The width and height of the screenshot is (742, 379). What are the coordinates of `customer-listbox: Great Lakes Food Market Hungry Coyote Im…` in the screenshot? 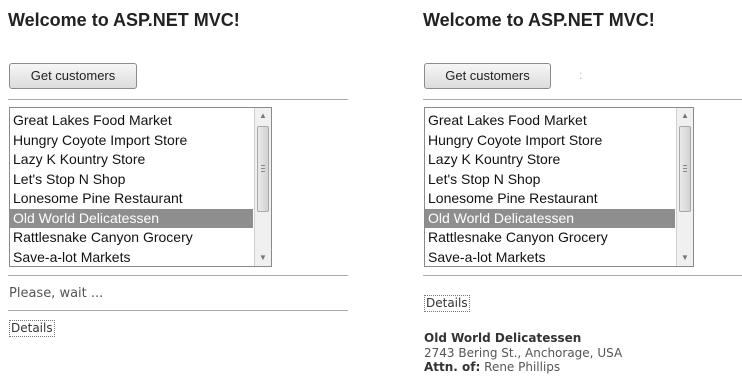 It's located at (140, 187).